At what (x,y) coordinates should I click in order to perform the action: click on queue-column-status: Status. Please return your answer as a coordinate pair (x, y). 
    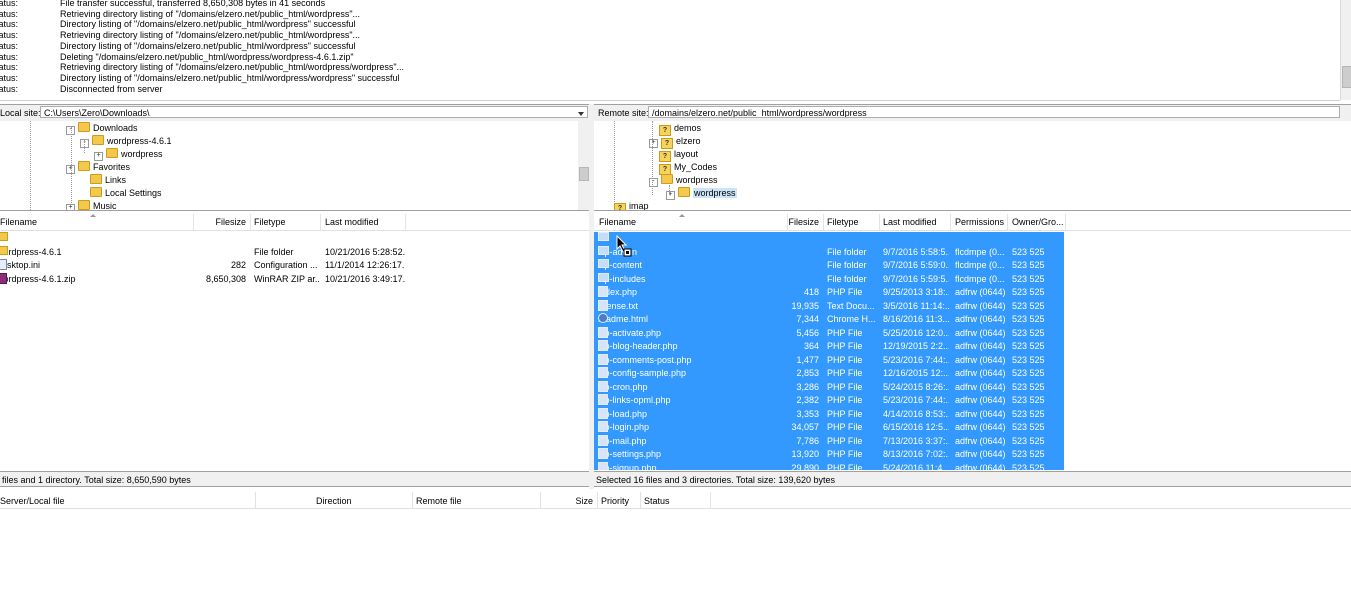
    Looking at the image, I should click on (657, 501).